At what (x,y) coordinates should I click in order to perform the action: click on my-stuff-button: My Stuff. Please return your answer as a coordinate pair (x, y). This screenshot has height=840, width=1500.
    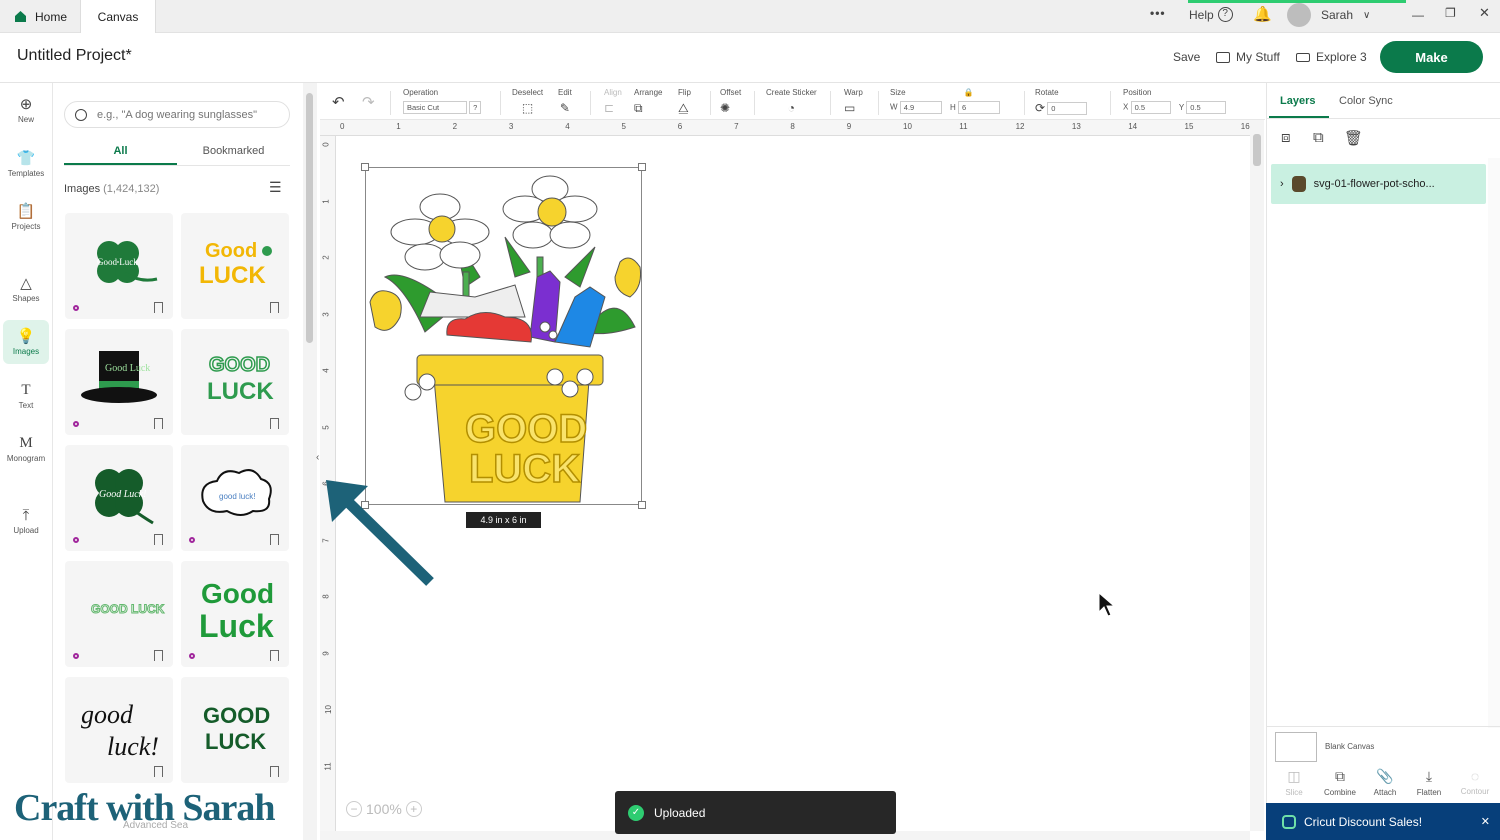
    Looking at the image, I should click on (1248, 57).